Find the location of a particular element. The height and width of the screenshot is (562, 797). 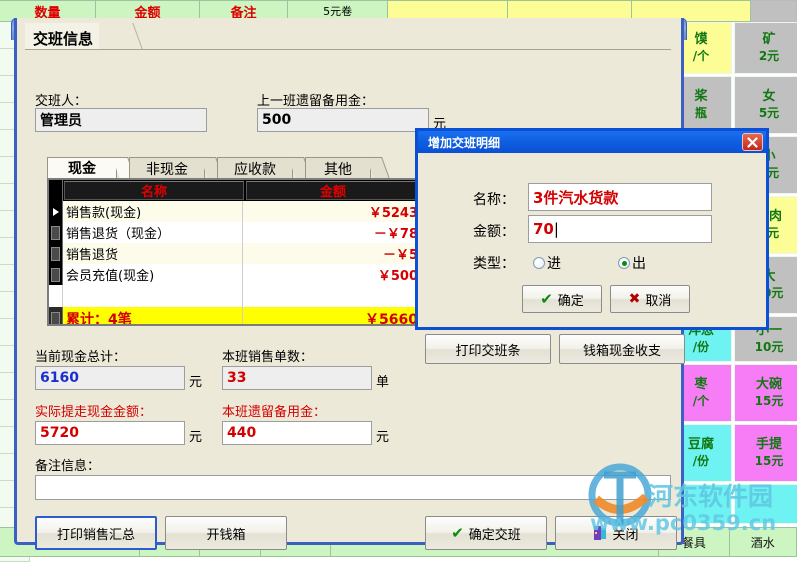

grid-col-name: 名称 is located at coordinates (154, 190).